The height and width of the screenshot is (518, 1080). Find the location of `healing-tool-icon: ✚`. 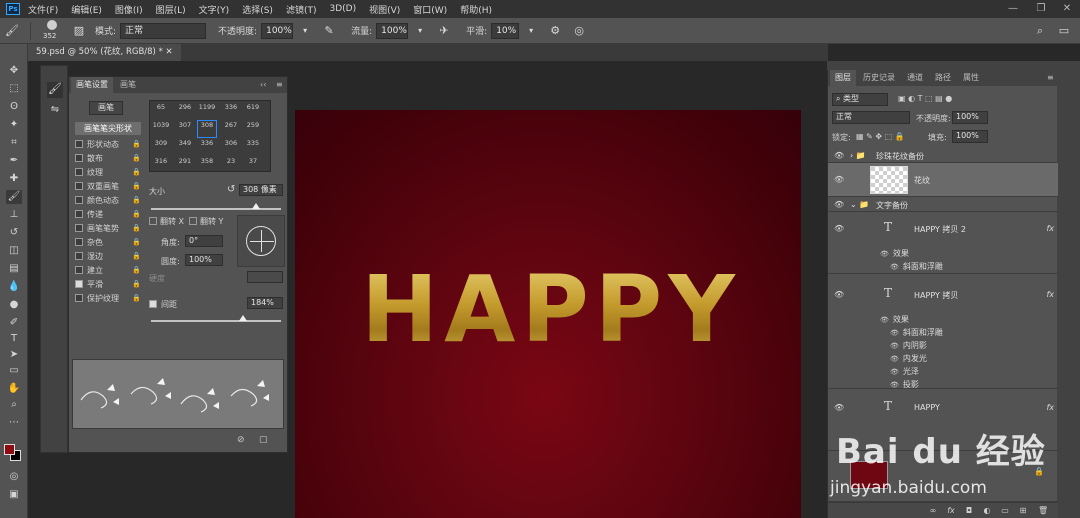

healing-tool-icon: ✚ is located at coordinates (14, 179).